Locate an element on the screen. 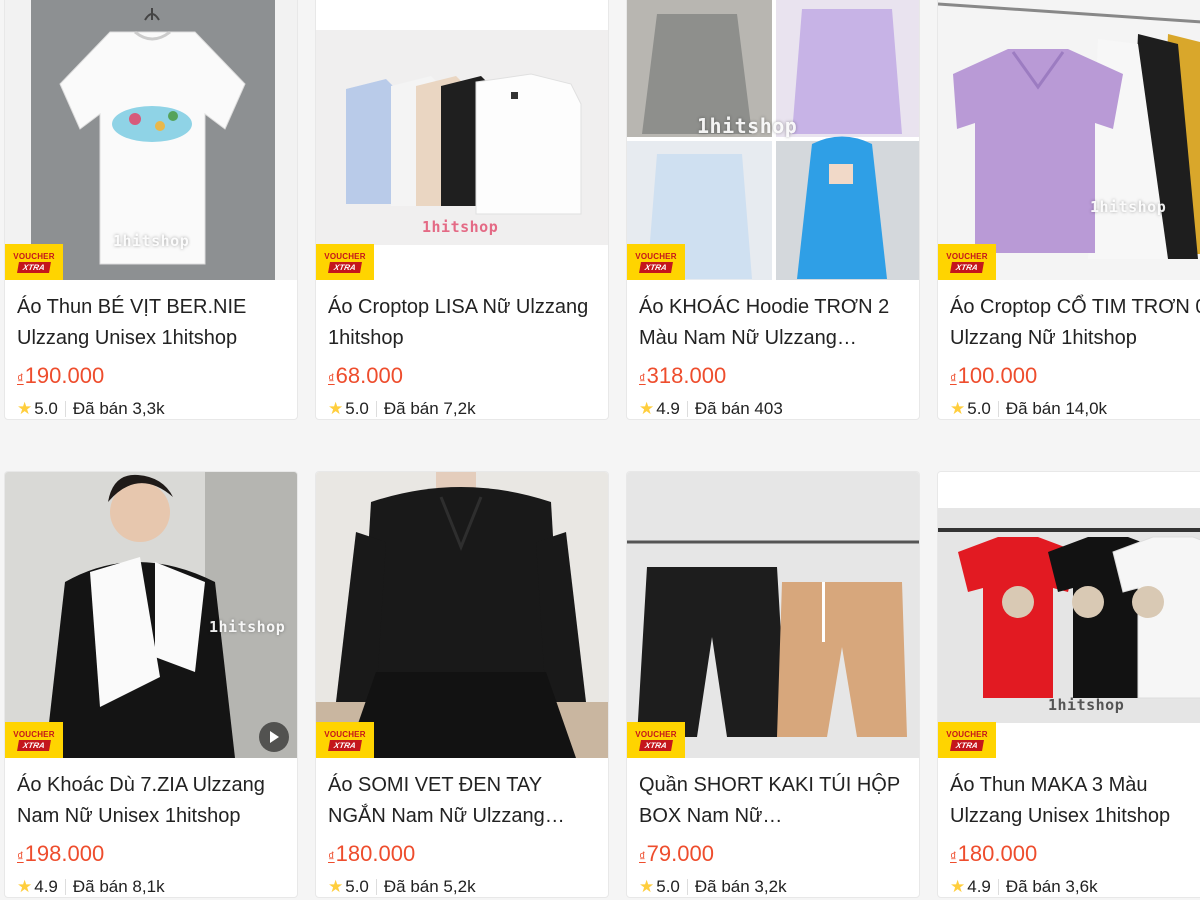 This screenshot has height=900, width=1200. sold-count: Đã bán 8,1k is located at coordinates (118, 886).